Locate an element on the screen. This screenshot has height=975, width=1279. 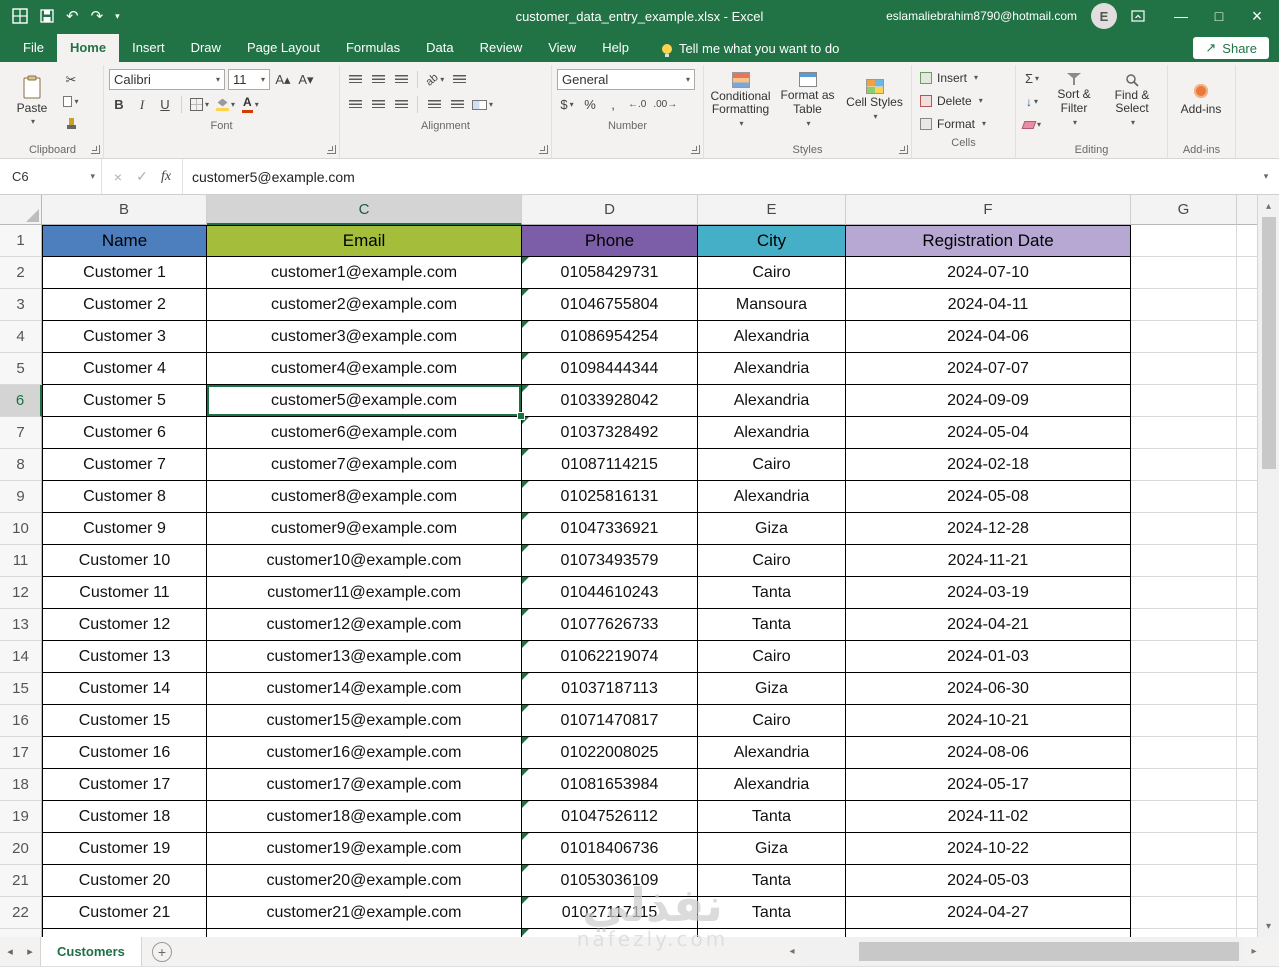
row-header-16: 16 is located at coordinates (21, 721).